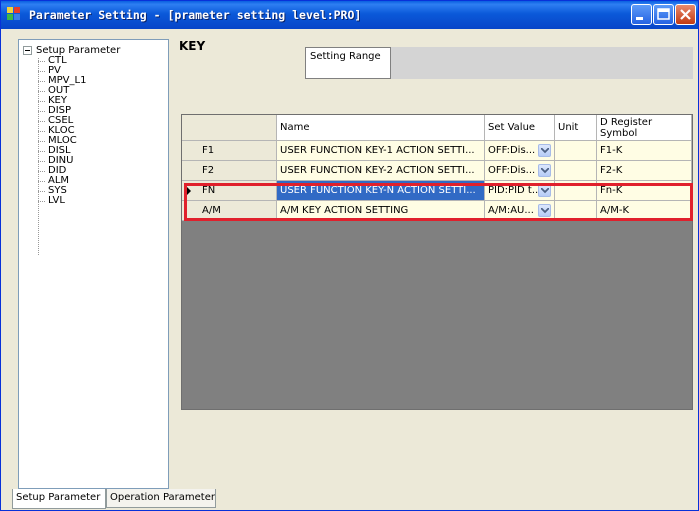 The image size is (699, 511). What do you see at coordinates (576, 128) in the screenshot?
I see `column-header-unit: Unit` at bounding box center [576, 128].